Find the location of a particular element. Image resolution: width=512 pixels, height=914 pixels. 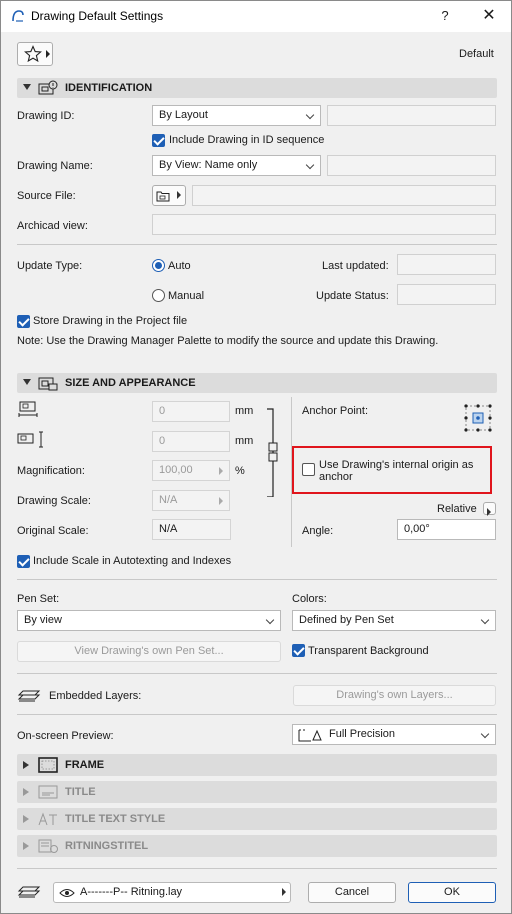

drawing-scale-field: N/A is located at coordinates (191, 500).